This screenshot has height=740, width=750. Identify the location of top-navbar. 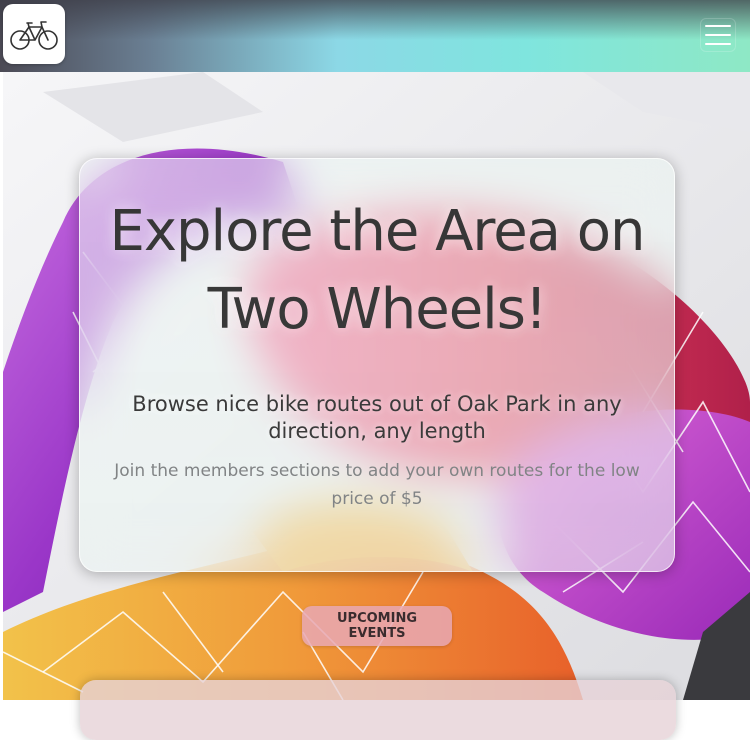
(375, 36).